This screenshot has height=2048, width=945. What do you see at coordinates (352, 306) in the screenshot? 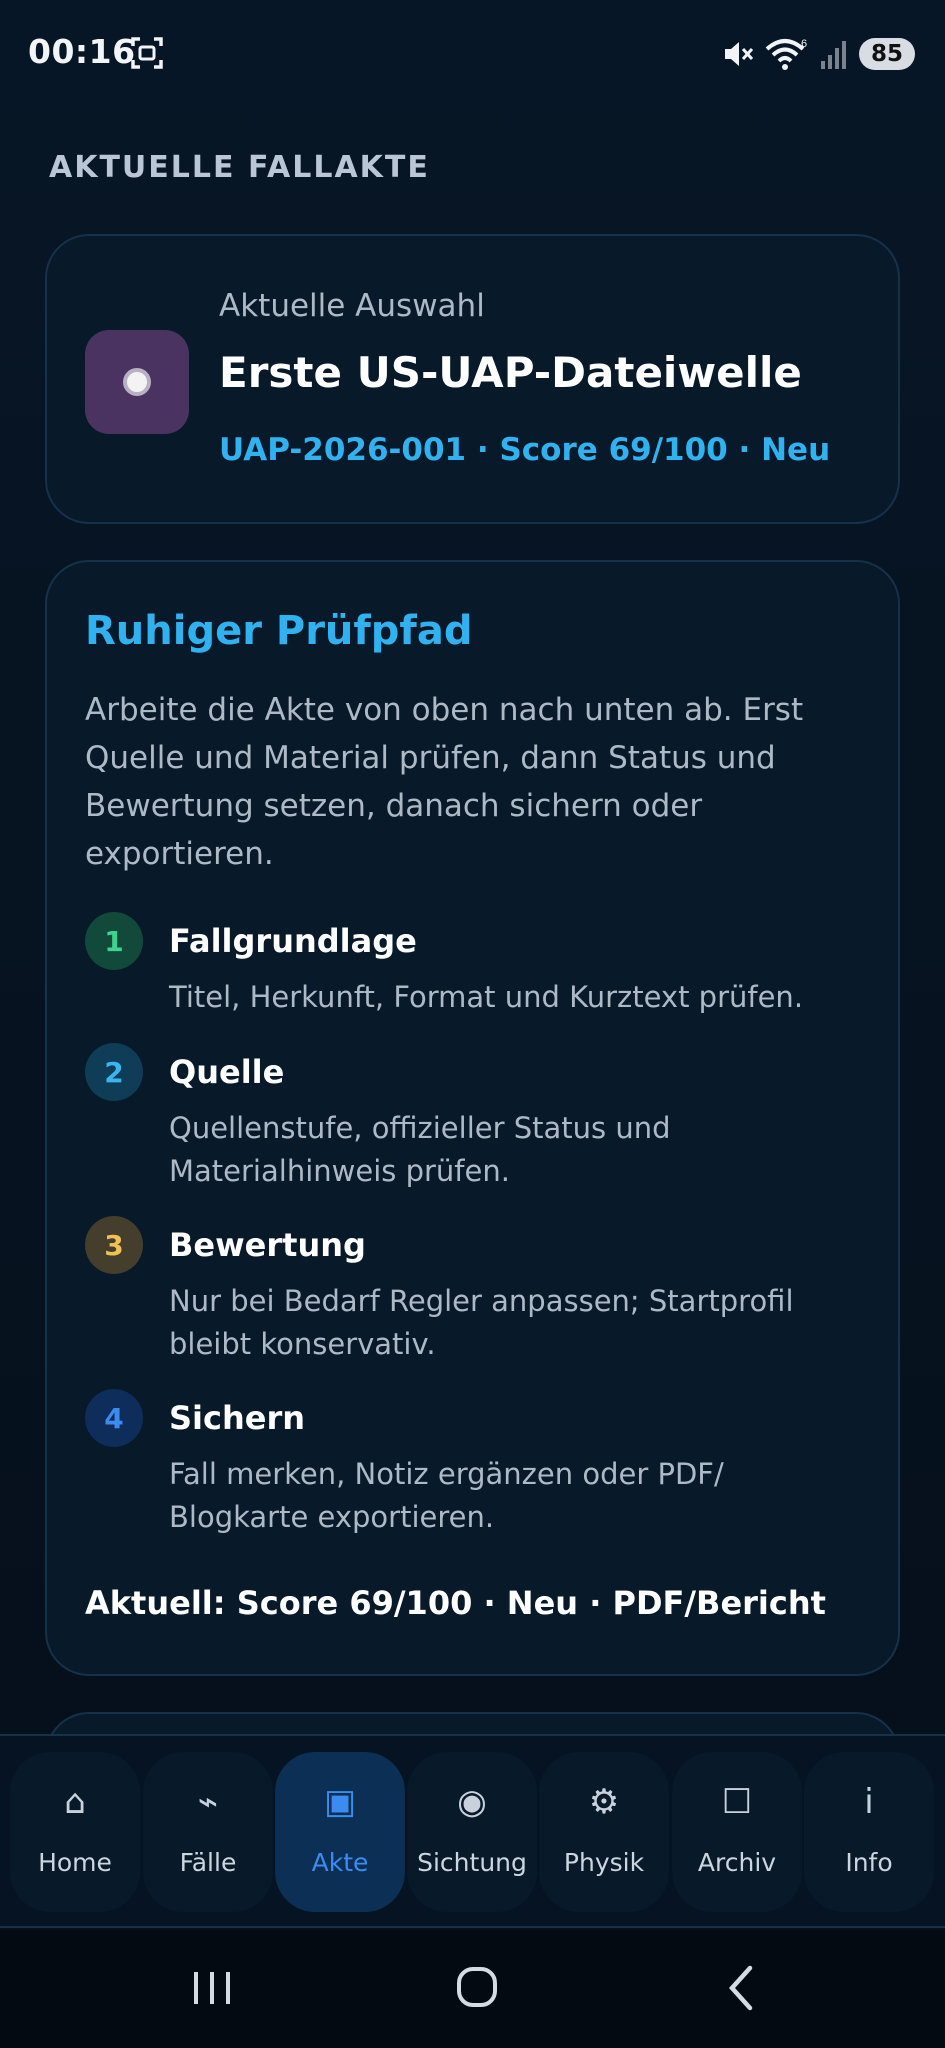
I see `selection-eyebrow: Aktuelle Auswahl` at bounding box center [352, 306].